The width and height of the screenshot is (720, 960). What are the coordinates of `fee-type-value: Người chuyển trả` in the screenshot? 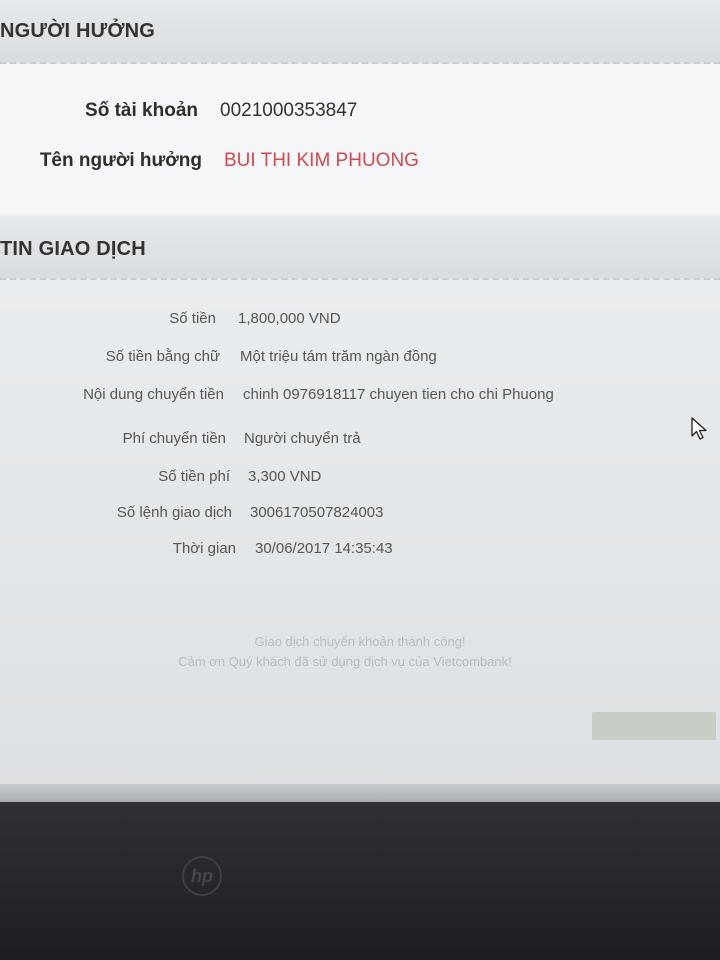 It's located at (302, 438).